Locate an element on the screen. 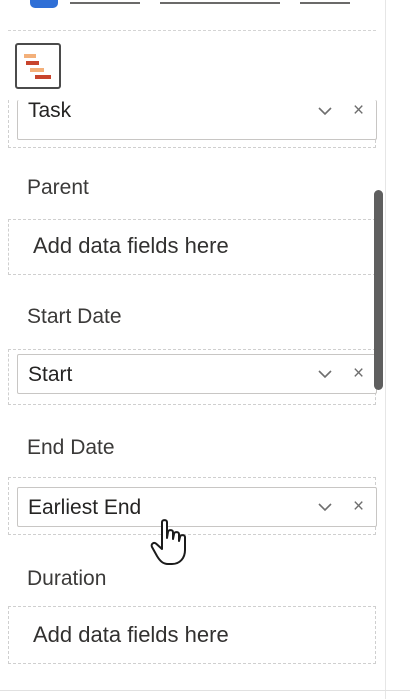 This screenshot has width=410, height=699. gantt-visual-button is located at coordinates (38, 66).